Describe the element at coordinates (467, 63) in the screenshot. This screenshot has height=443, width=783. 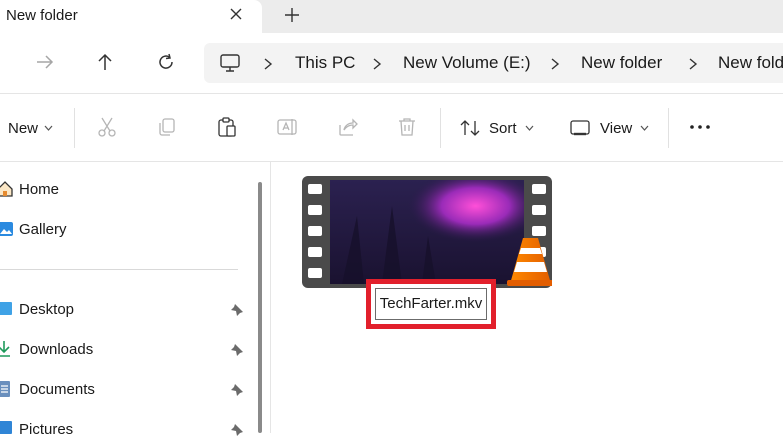
I see `breadcrumb-new-volume: New Volume (E:)` at that location.